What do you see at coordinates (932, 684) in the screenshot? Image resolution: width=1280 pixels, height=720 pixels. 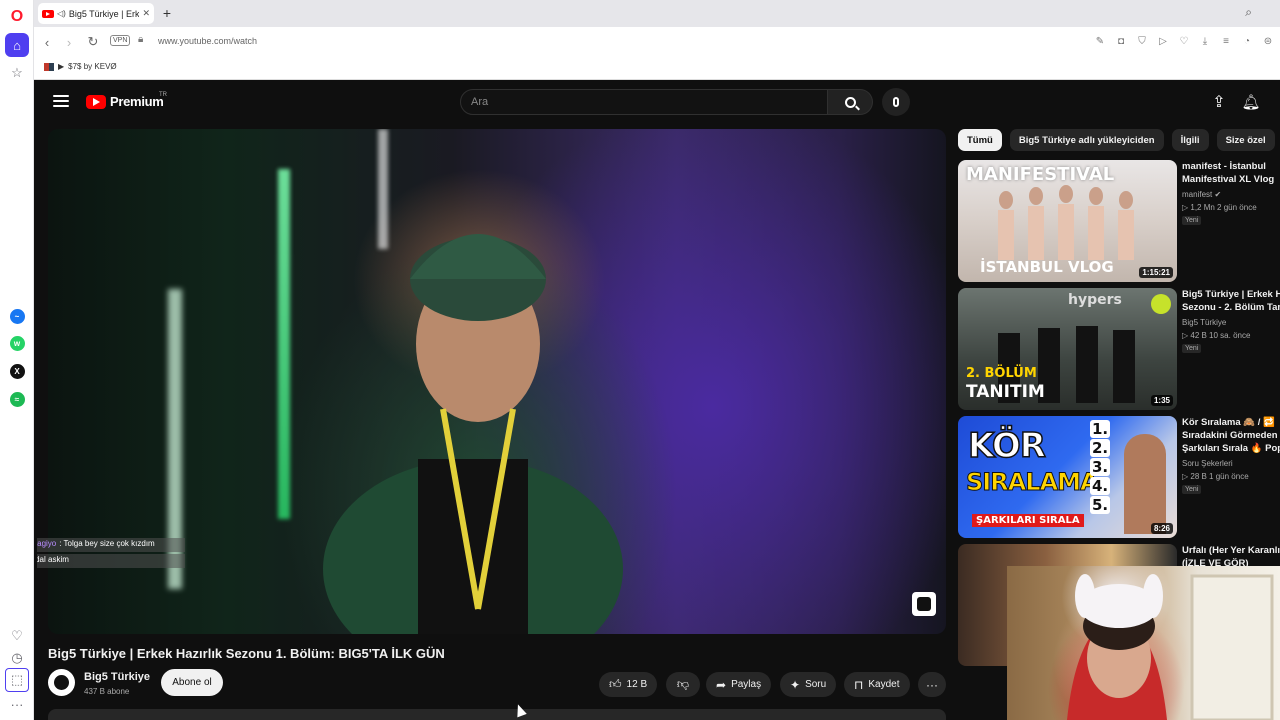 I see `more-actions-button: ···` at bounding box center [932, 684].